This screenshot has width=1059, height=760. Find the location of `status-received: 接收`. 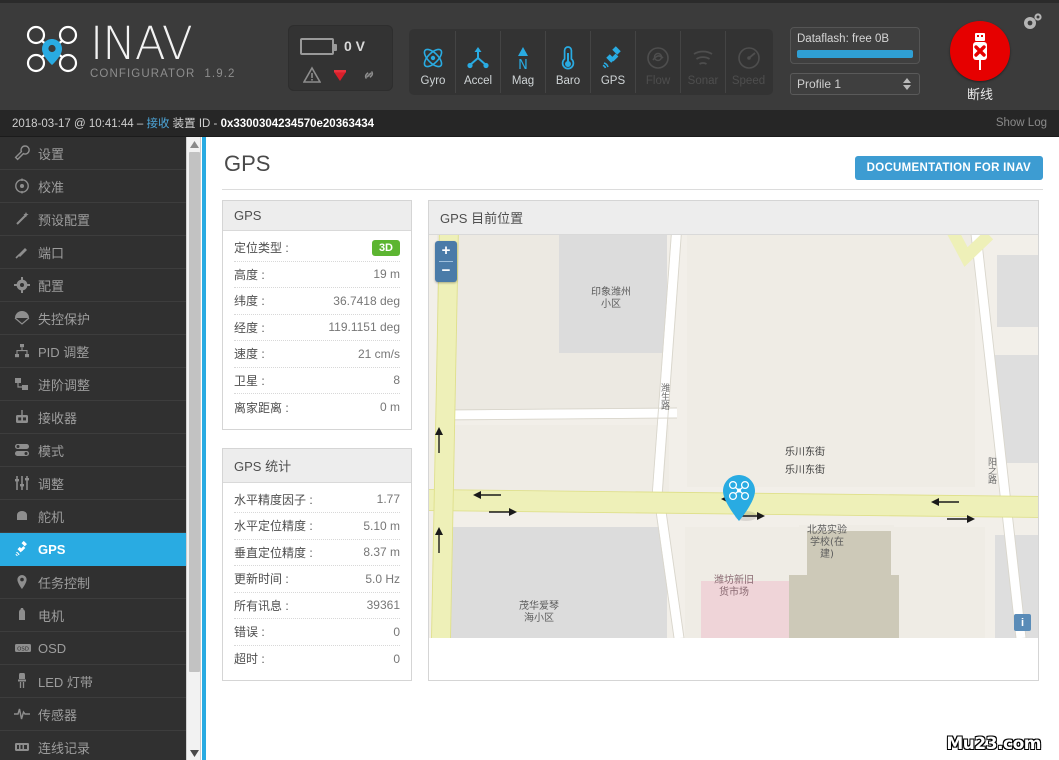

status-received: 接收 is located at coordinates (158, 124).